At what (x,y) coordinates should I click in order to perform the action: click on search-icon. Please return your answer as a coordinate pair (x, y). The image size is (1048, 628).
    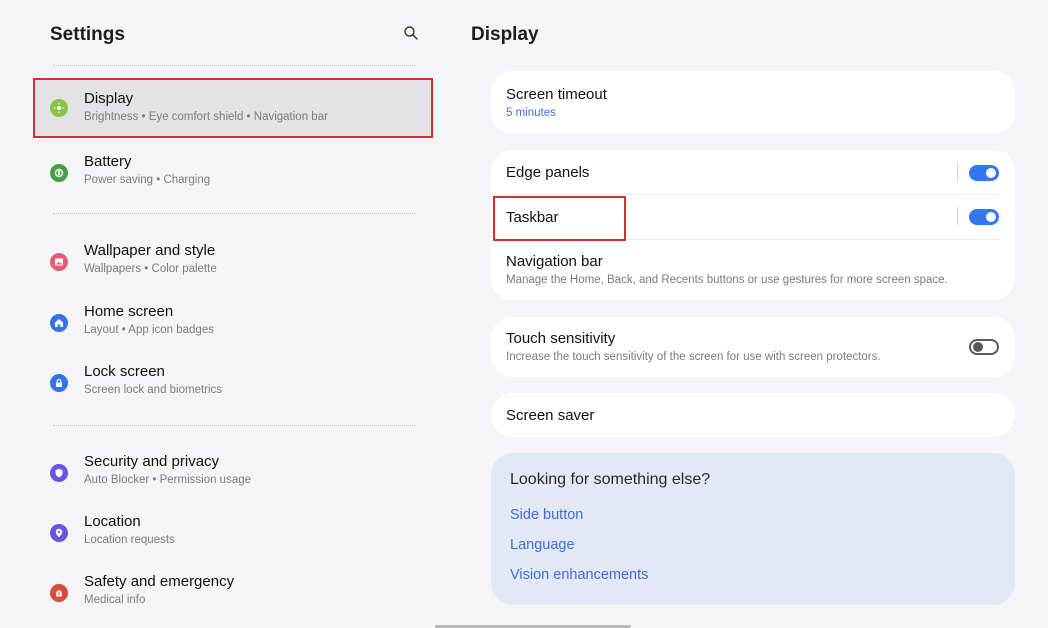
    Looking at the image, I should click on (411, 33).